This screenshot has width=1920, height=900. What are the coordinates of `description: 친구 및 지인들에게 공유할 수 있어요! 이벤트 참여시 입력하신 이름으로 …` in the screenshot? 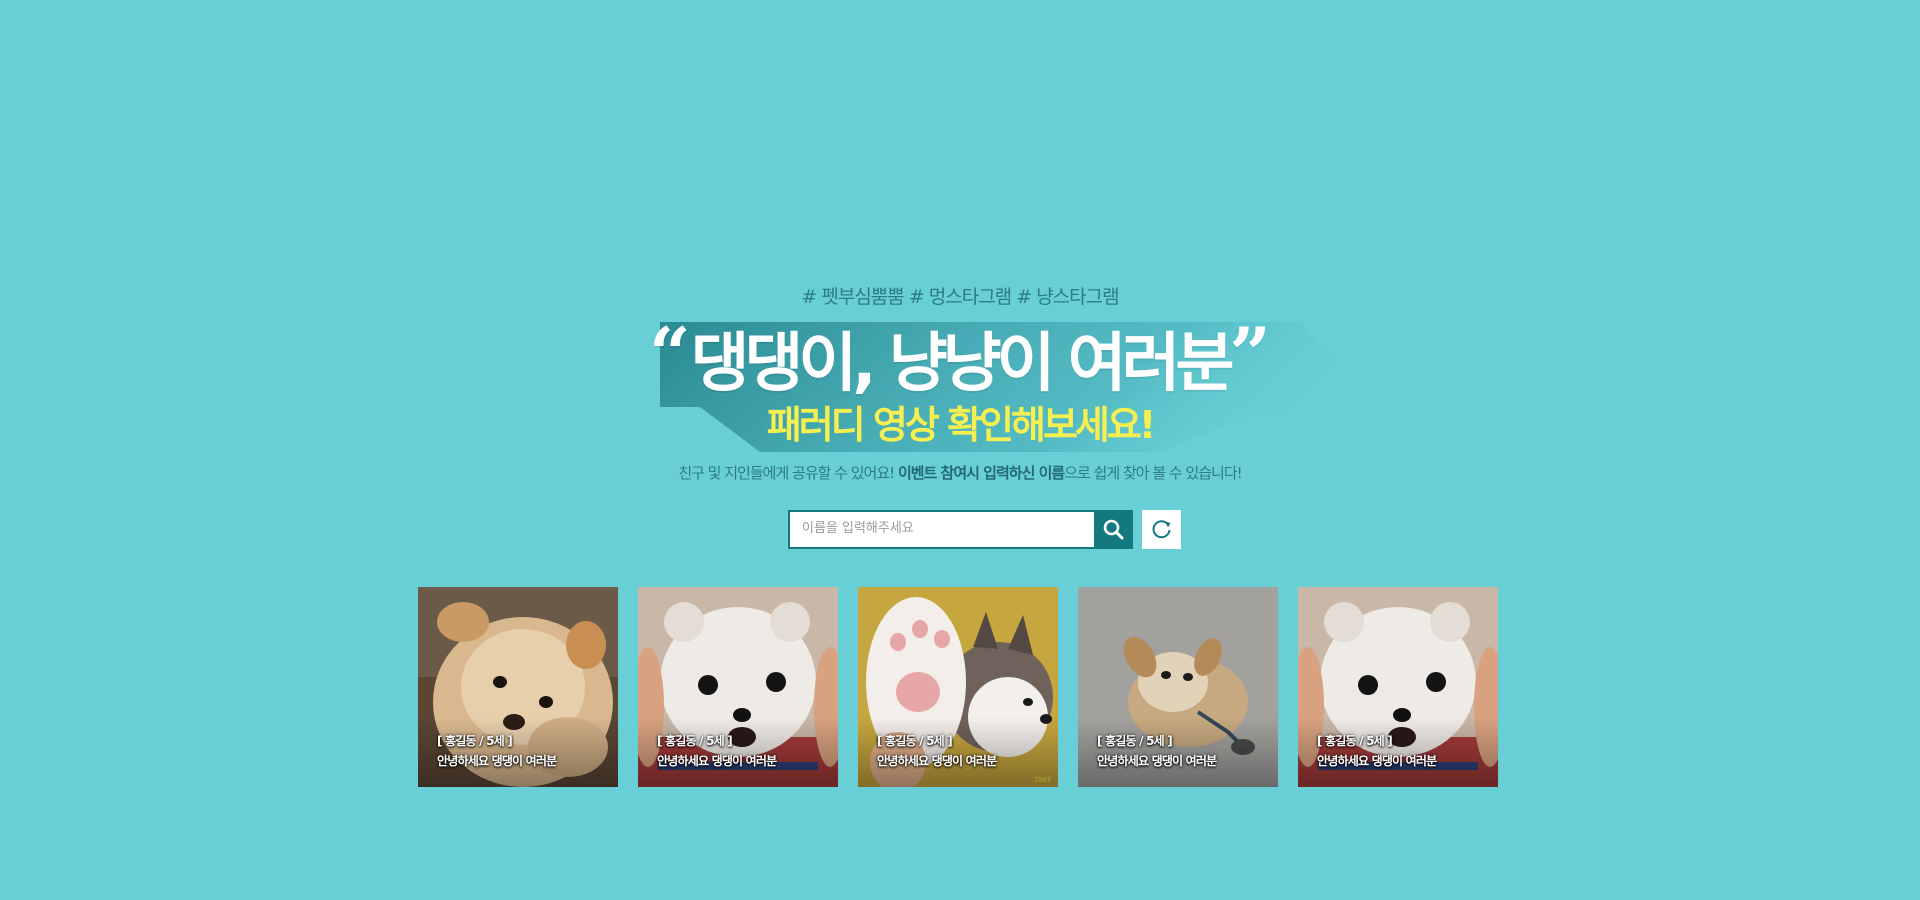 It's located at (960, 472).